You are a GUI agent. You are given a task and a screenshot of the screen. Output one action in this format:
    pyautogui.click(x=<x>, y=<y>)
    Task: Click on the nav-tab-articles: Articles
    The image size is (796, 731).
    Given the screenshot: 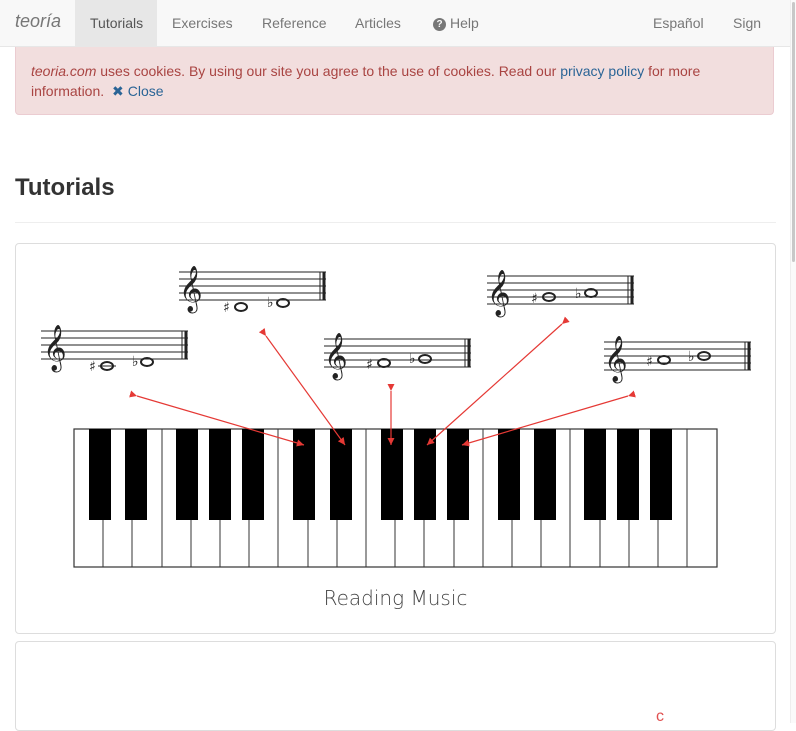 What is the action you would take?
    pyautogui.click(x=378, y=23)
    